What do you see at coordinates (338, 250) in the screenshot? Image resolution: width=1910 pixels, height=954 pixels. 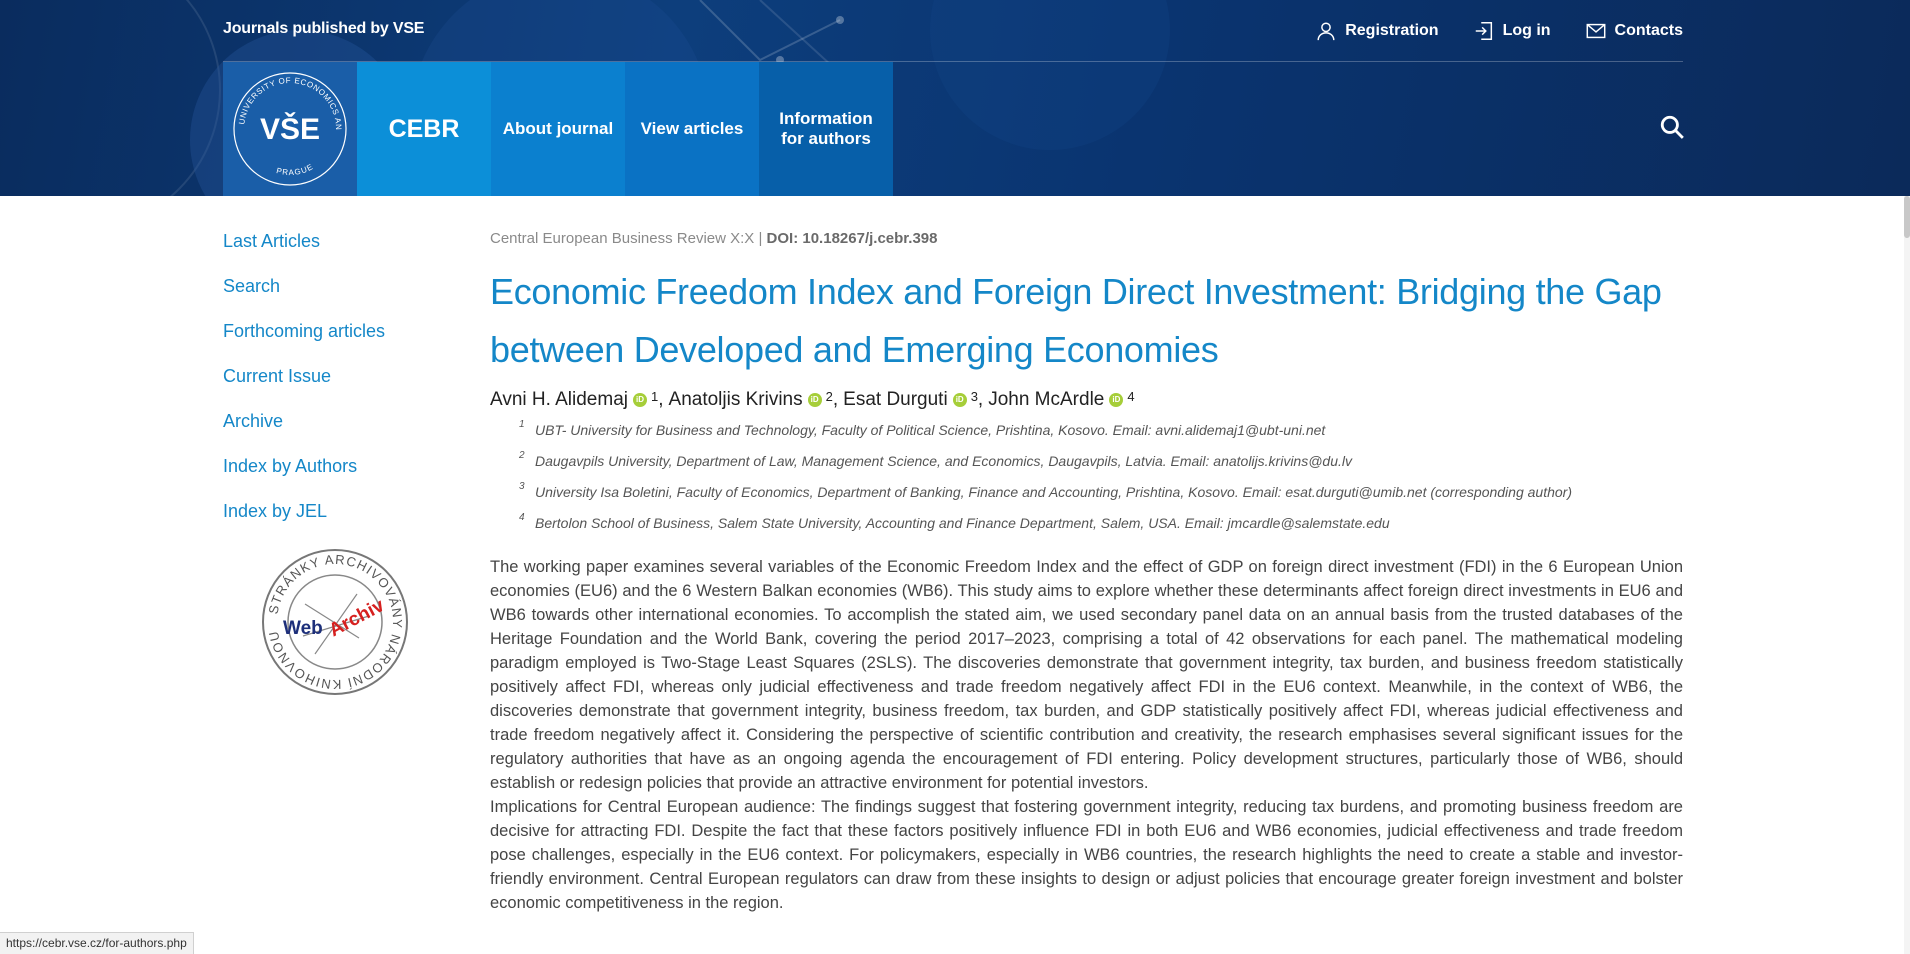 I see `sidebar-item-last-articles: Last Articles` at bounding box center [338, 250].